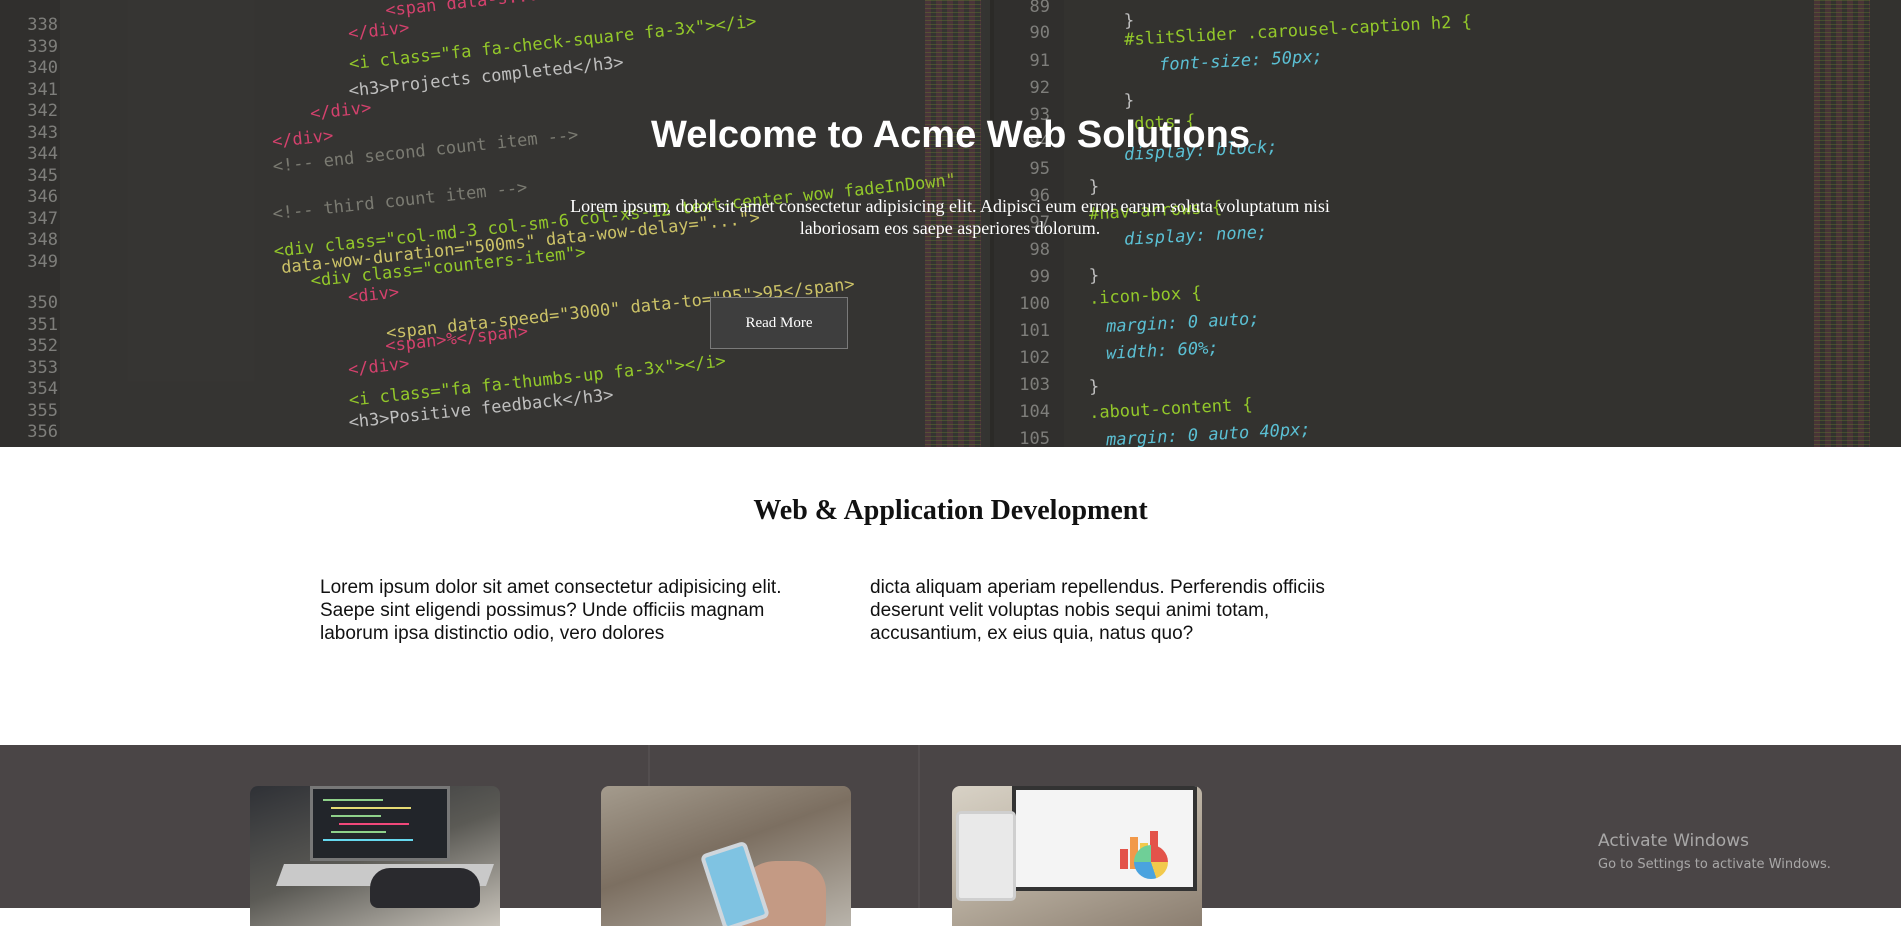  Describe the element at coordinates (425, 888) in the screenshot. I see `hand-image` at that location.